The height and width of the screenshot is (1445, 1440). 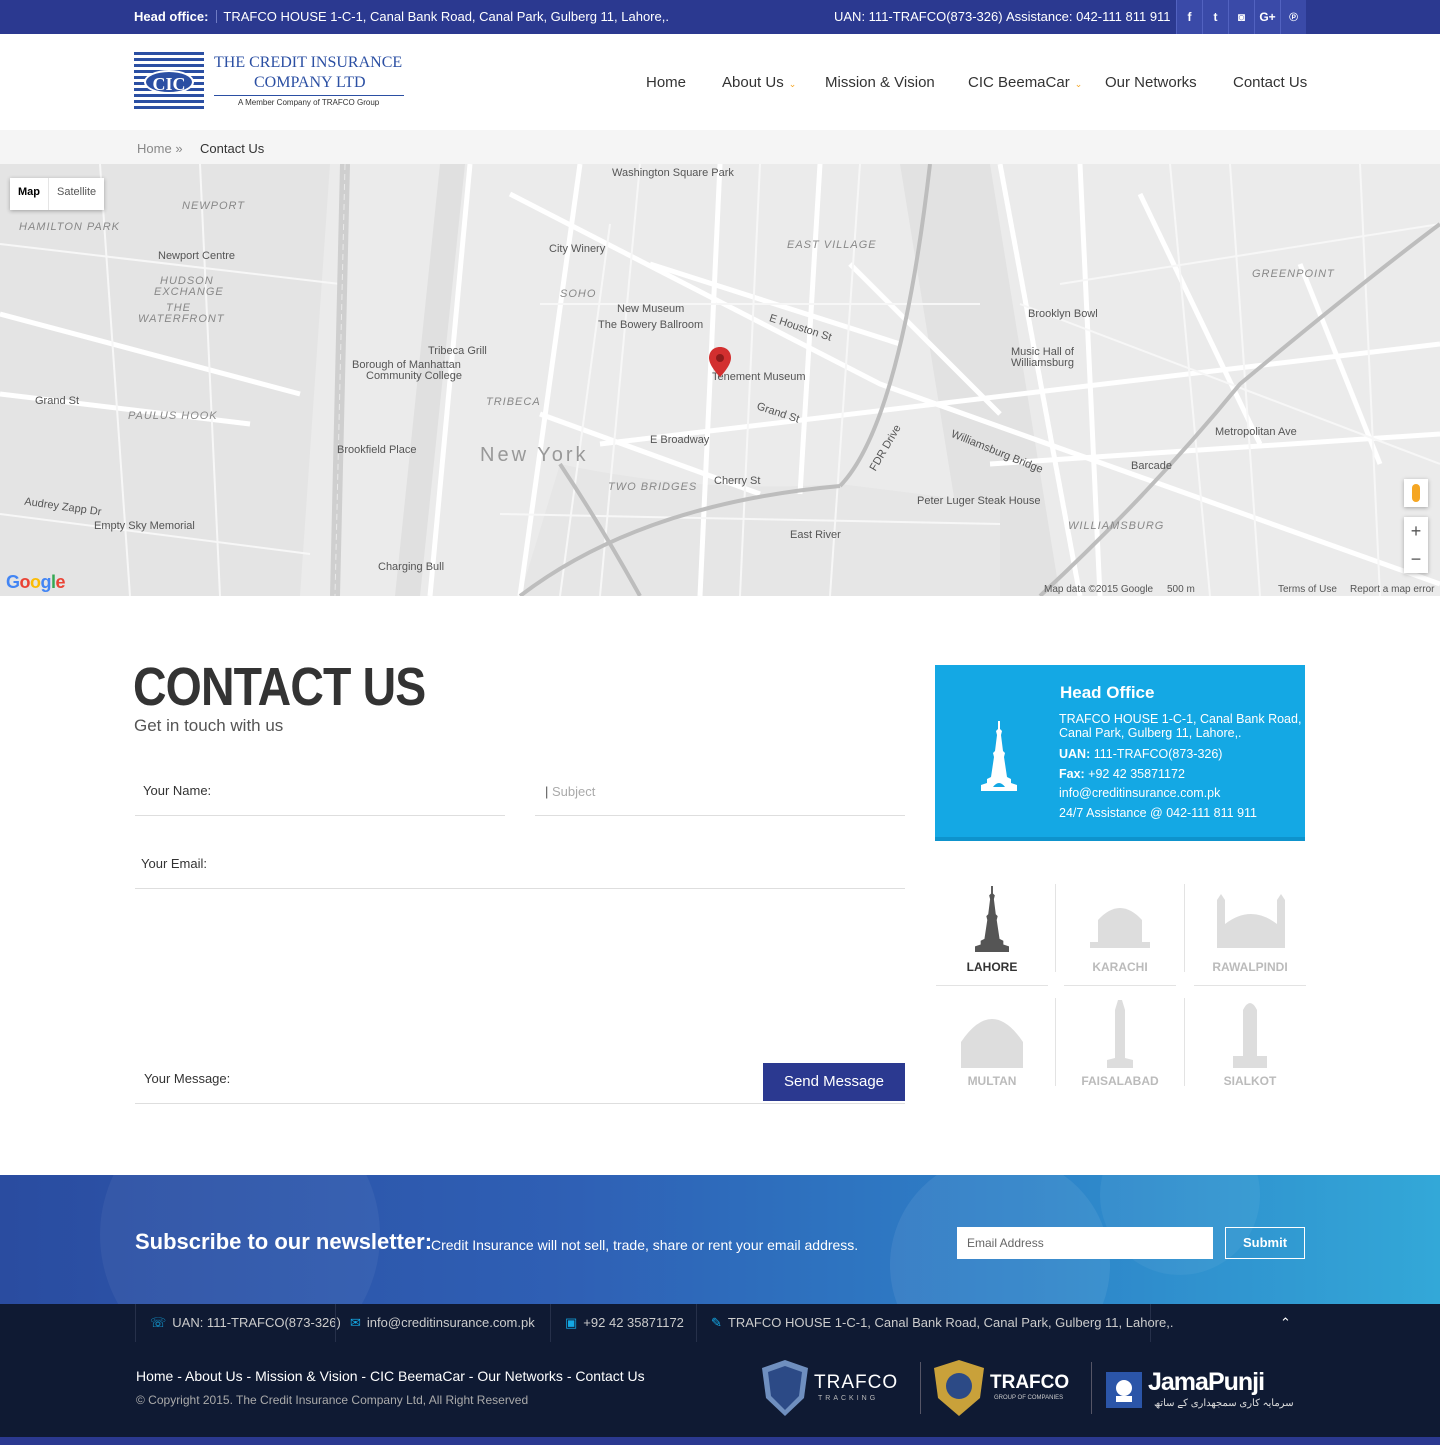 I want to click on head-office-email: info@creditinsurance.com.pk, so click(x=1139, y=793).